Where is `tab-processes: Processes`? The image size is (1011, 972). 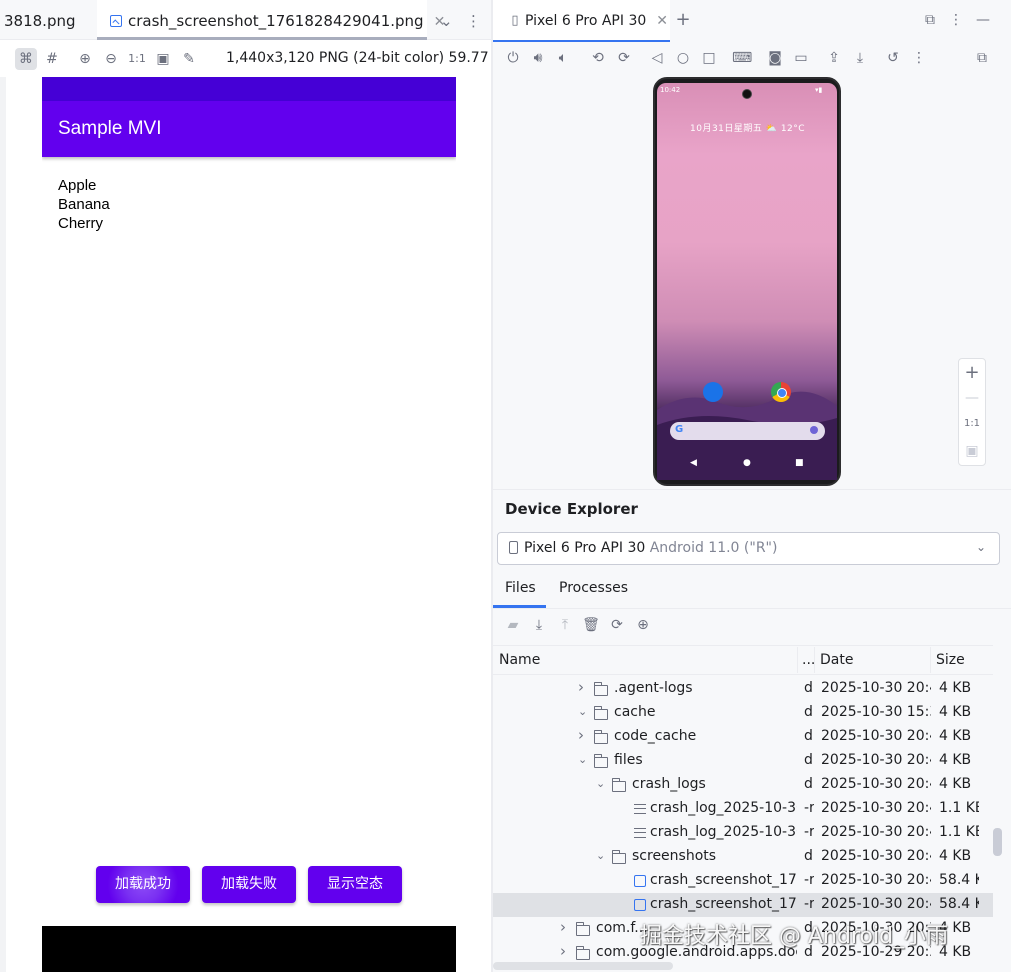
tab-processes: Processes is located at coordinates (593, 588).